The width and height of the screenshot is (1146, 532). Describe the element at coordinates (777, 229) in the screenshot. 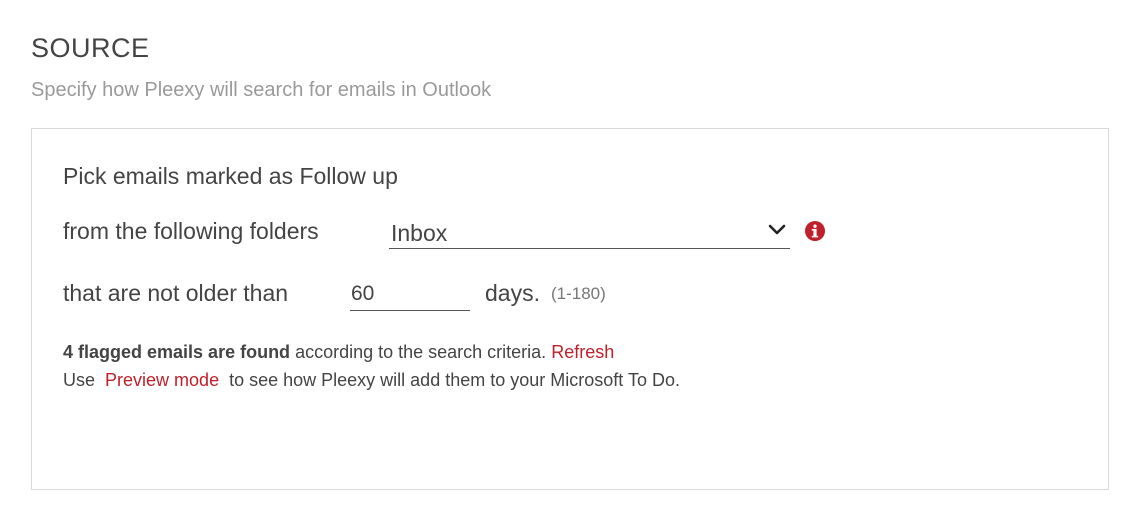

I see `chevron-down-icon` at that location.